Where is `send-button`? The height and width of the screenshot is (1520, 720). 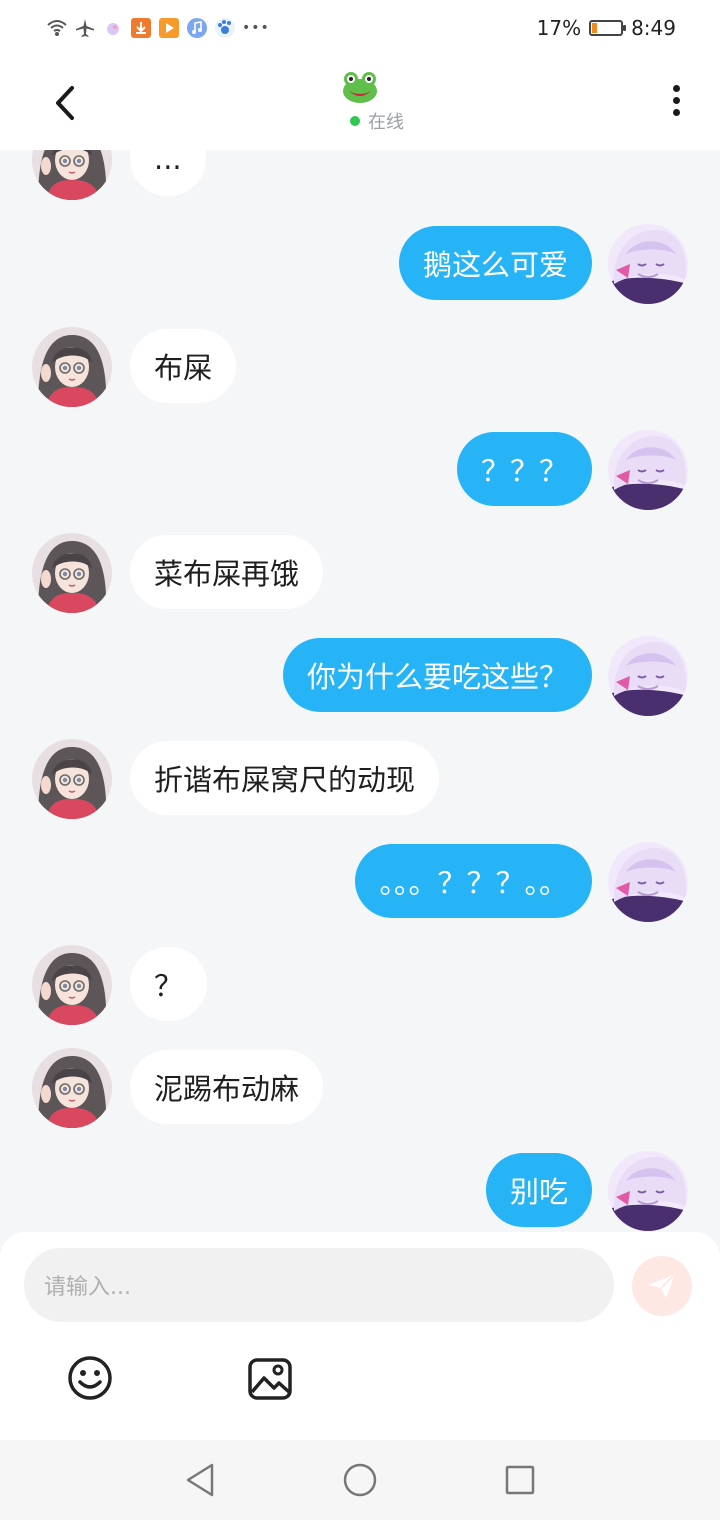 send-button is located at coordinates (662, 1286).